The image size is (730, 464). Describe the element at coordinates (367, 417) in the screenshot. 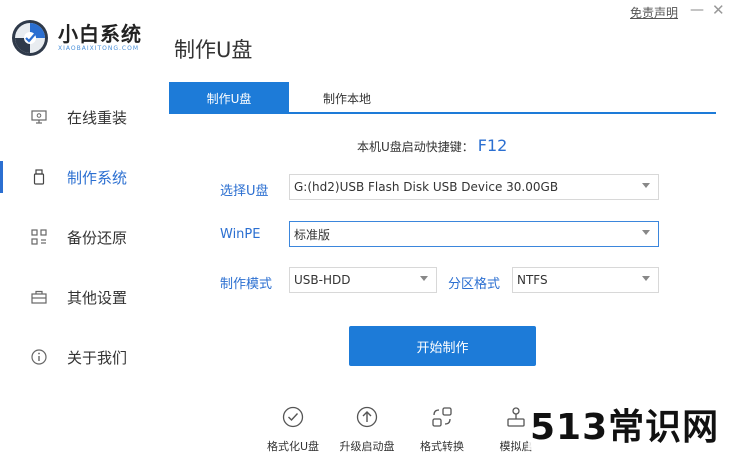

I see `upgrade-arrow-icon` at that location.